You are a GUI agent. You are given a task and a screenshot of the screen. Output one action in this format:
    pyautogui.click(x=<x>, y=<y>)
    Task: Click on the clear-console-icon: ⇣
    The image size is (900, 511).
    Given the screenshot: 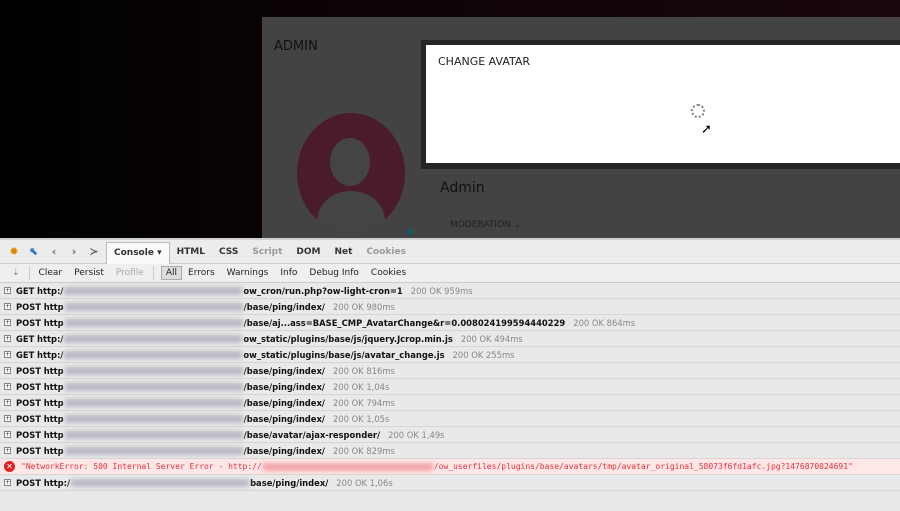 What is the action you would take?
    pyautogui.click(x=16, y=273)
    